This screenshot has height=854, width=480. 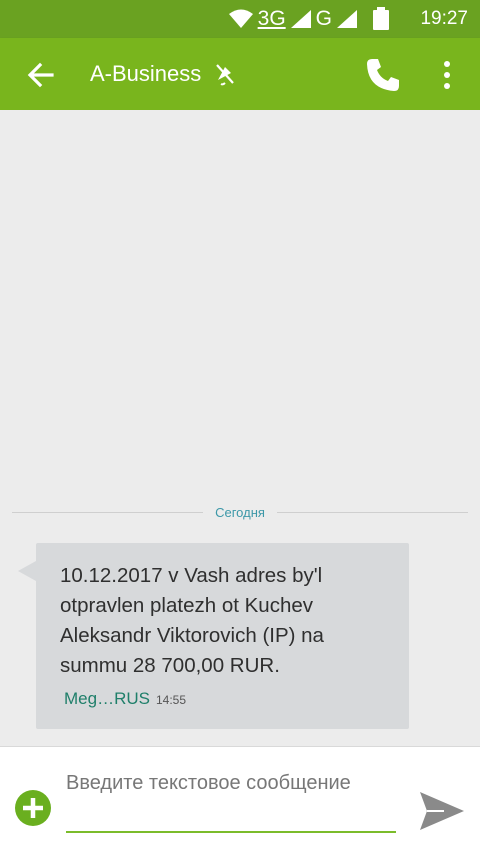 I want to click on divider-line-right, so click(x=372, y=512).